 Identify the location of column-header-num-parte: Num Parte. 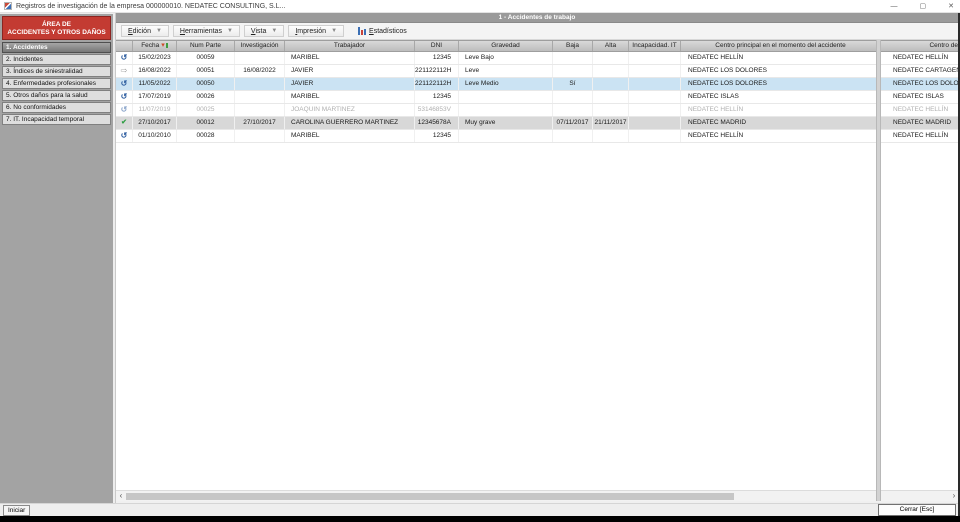
(206, 46).